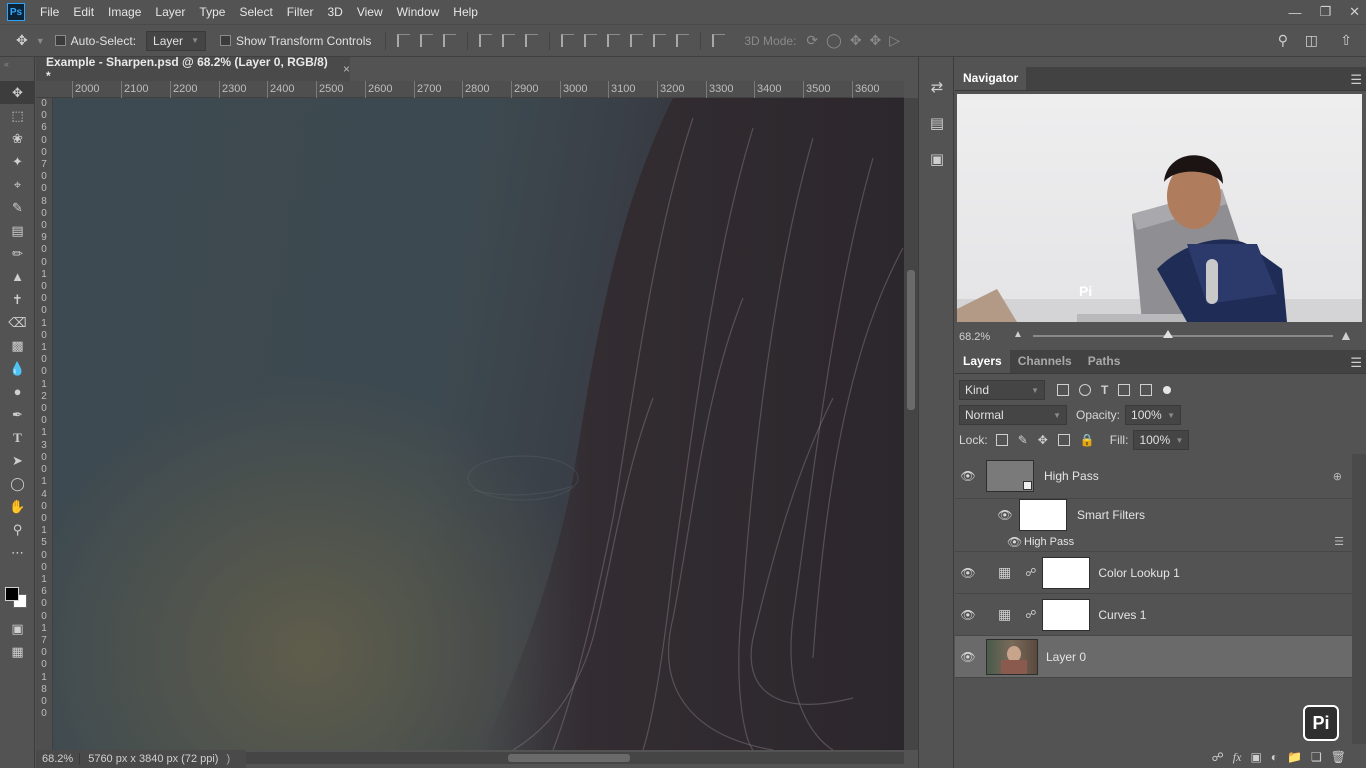 This screenshot has height=768, width=1366. Describe the element at coordinates (17, 628) in the screenshot. I see `quick-mask-icon: ▣` at that location.